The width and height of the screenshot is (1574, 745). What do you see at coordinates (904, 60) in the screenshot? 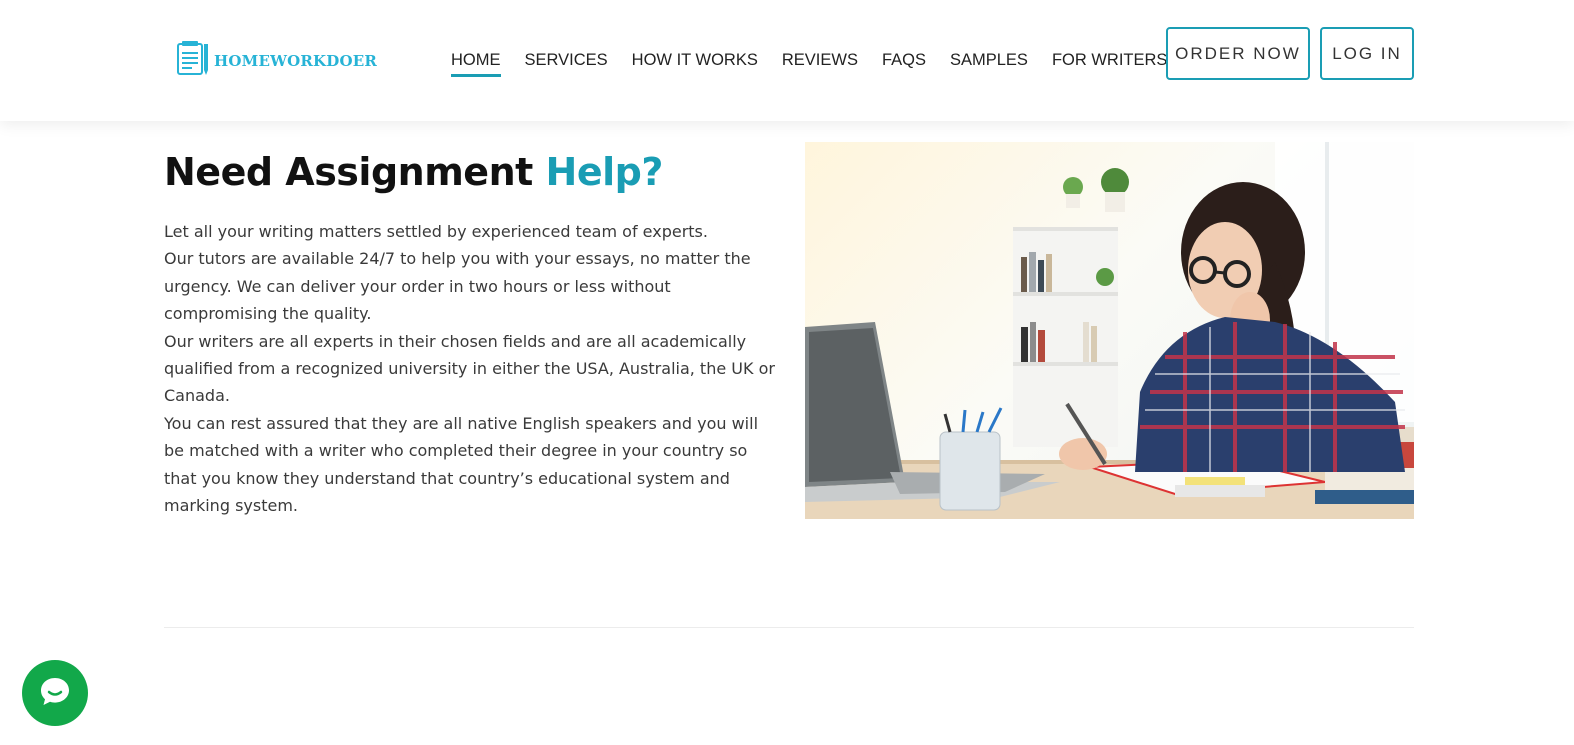
I see `nav-item-faqs: FAQS` at bounding box center [904, 60].